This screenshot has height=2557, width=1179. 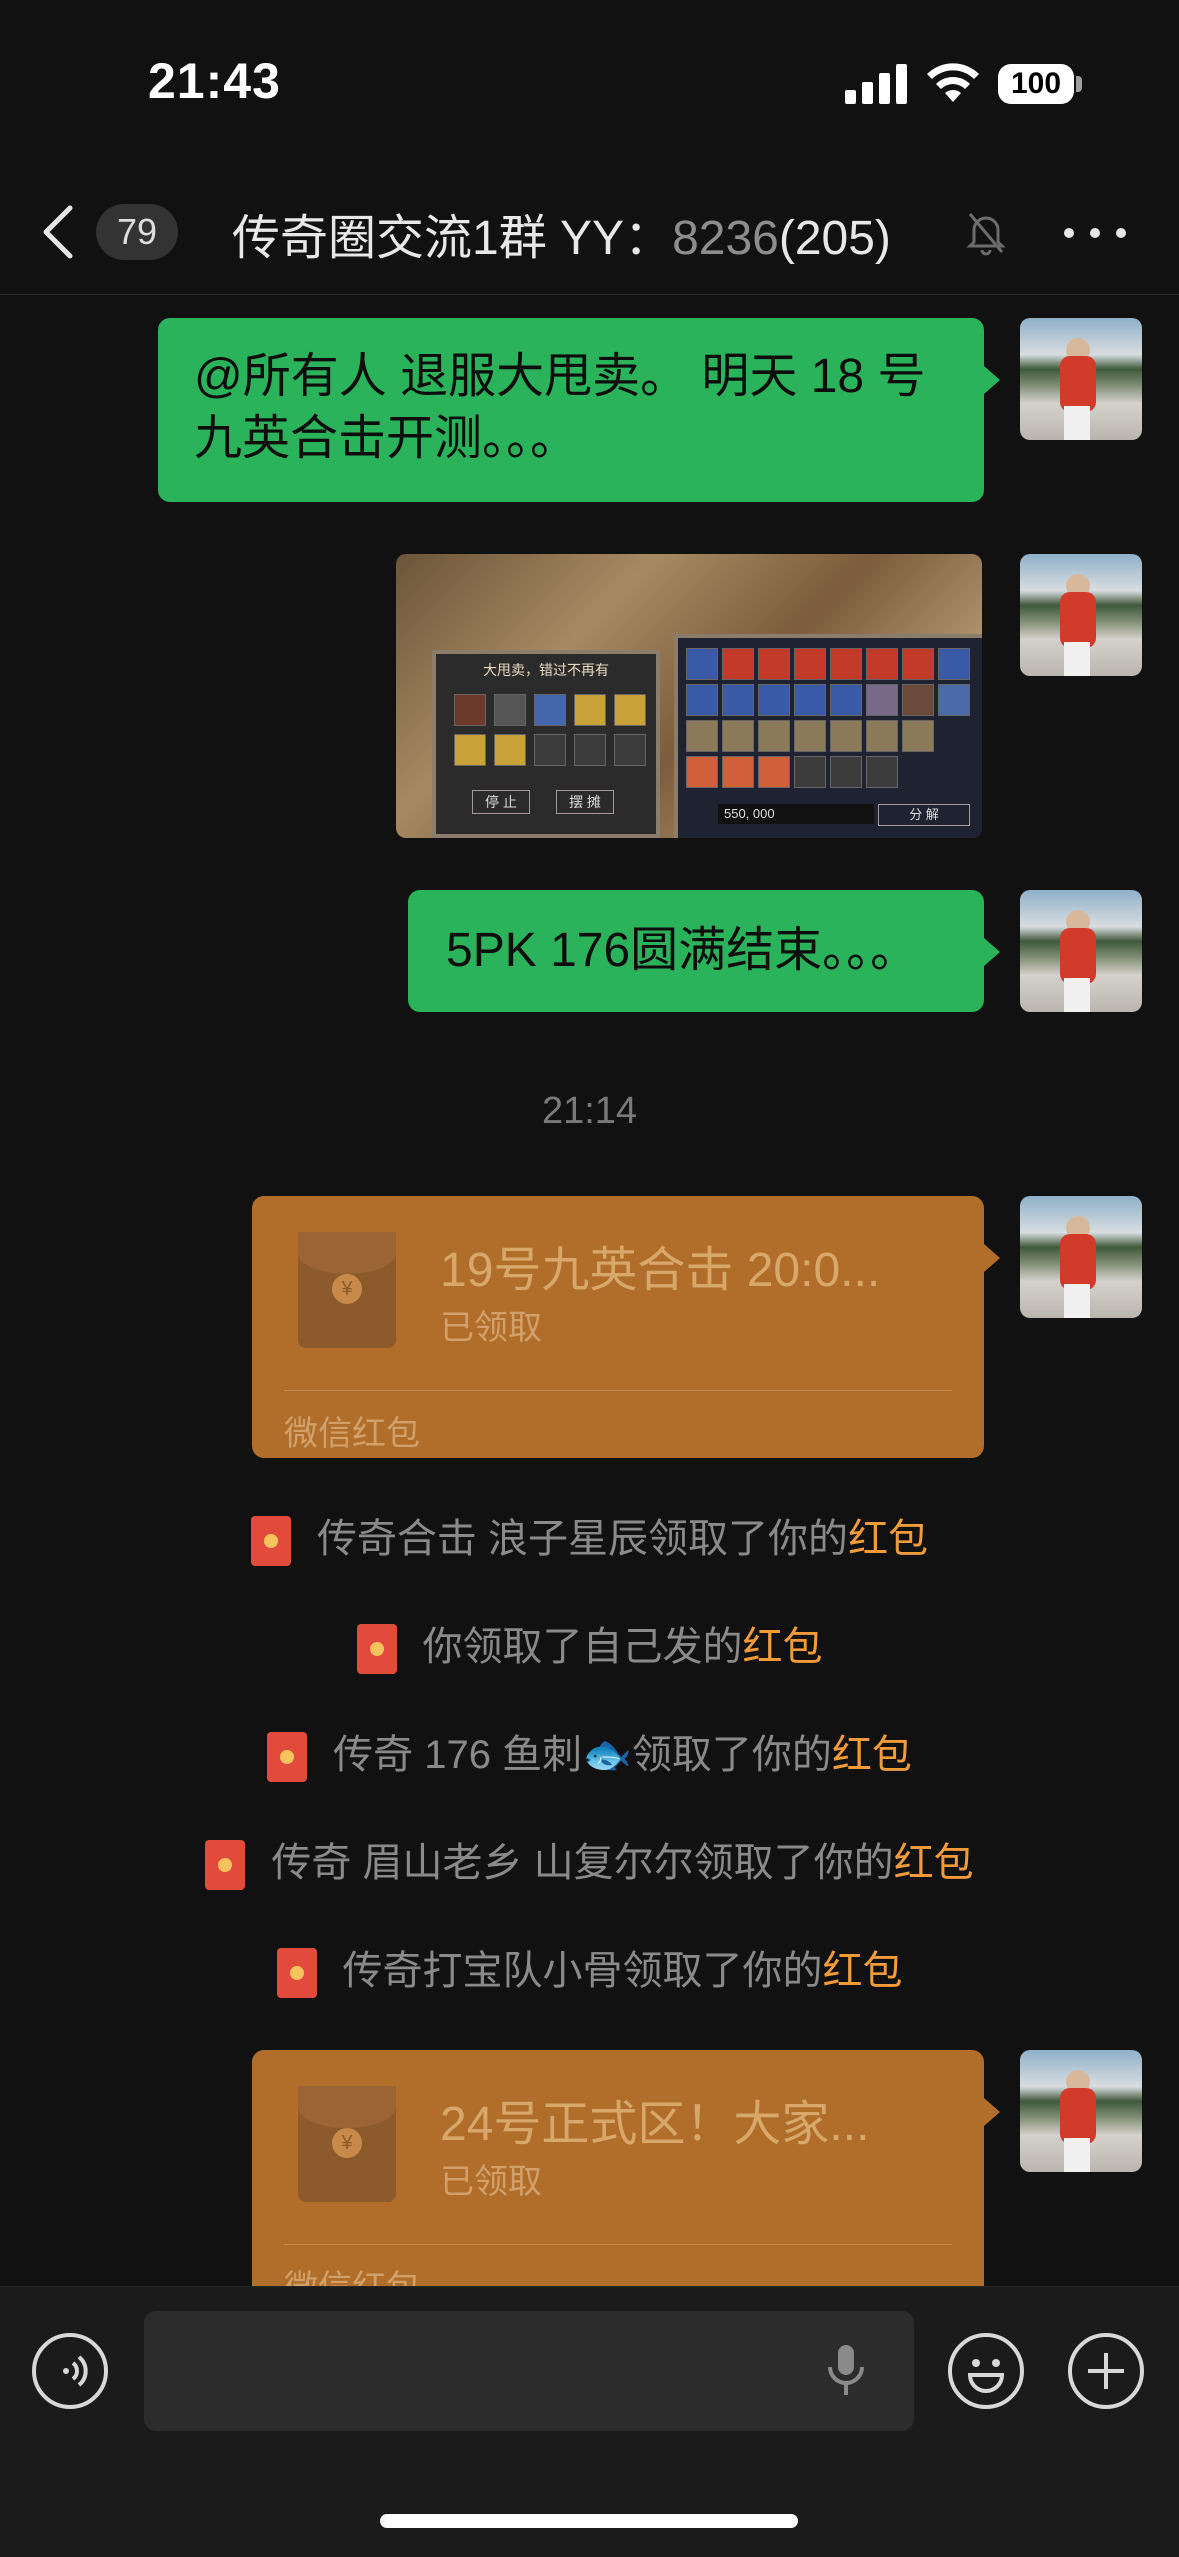 I want to click on mute-bell-icon, so click(x=986, y=234).